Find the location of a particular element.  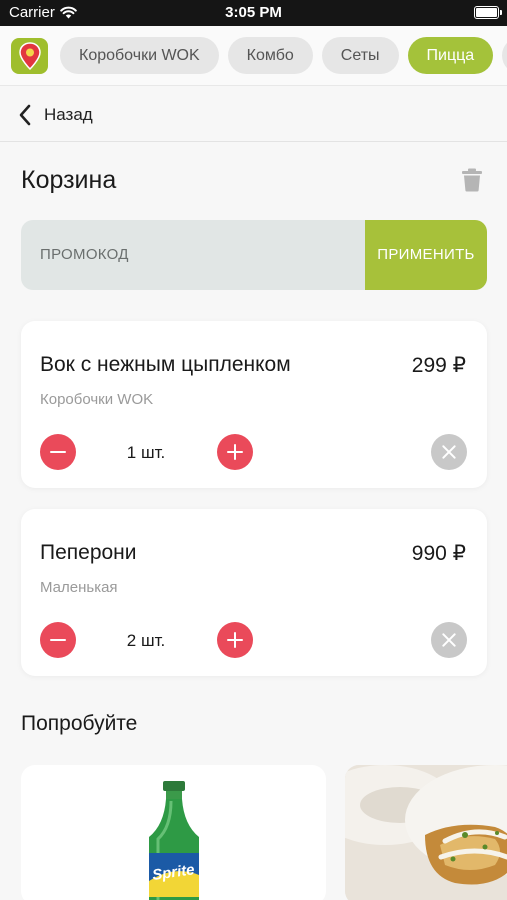

product-card: Sprite is located at coordinates (173, 832).